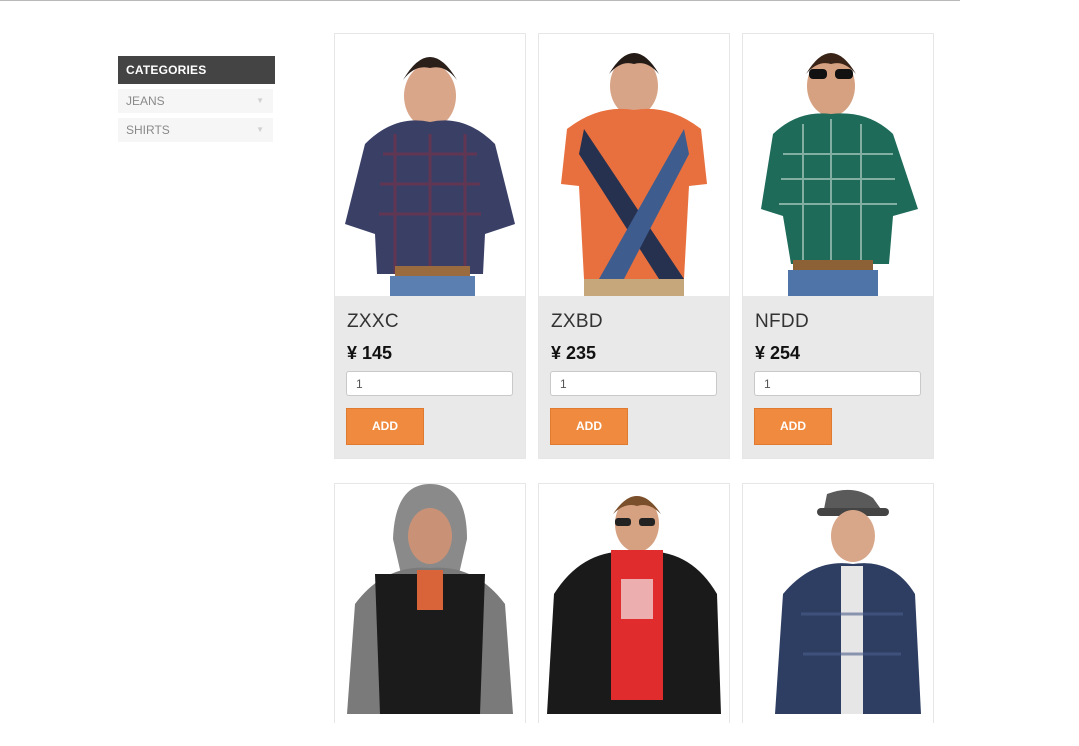 The width and height of the screenshot is (1079, 746). I want to click on product-name: ZXBD, so click(577, 321).